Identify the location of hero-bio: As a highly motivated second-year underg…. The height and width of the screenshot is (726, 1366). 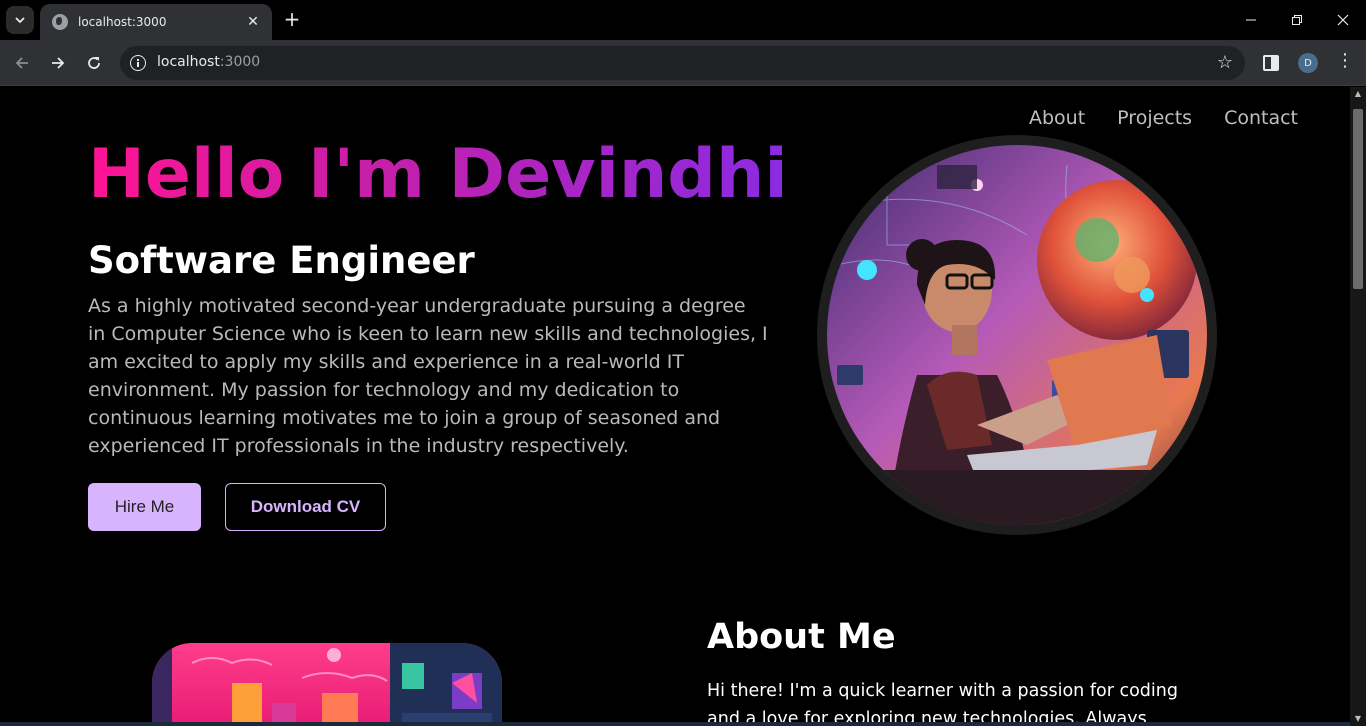
(428, 376).